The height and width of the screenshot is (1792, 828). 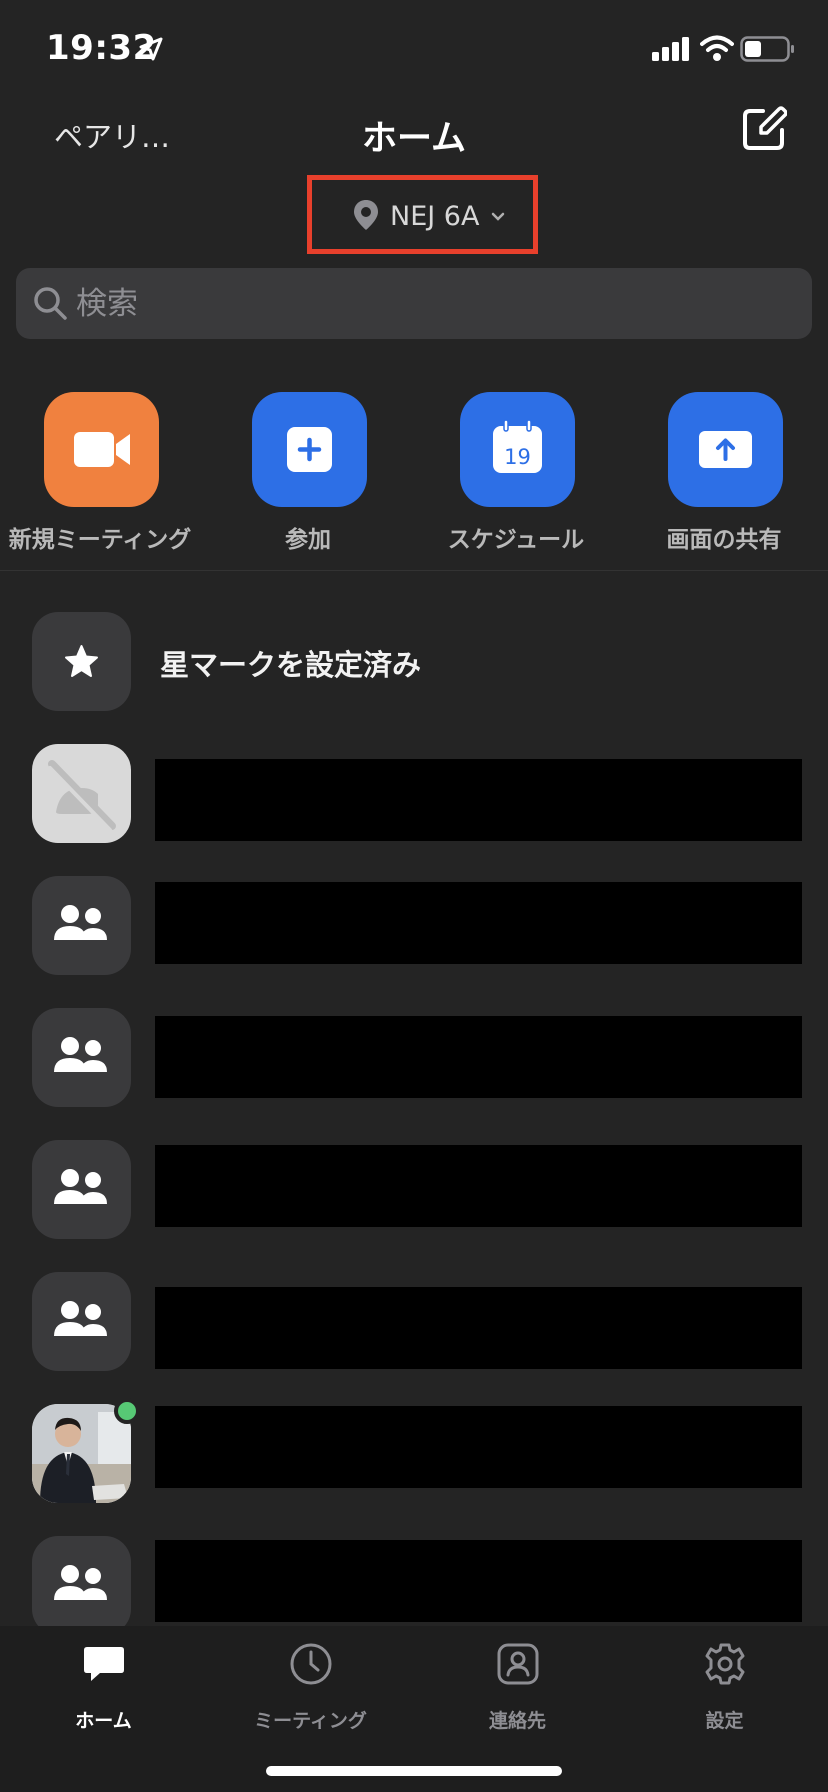 I want to click on new-meeting-button: 新規ミーティング, so click(x=100, y=477).